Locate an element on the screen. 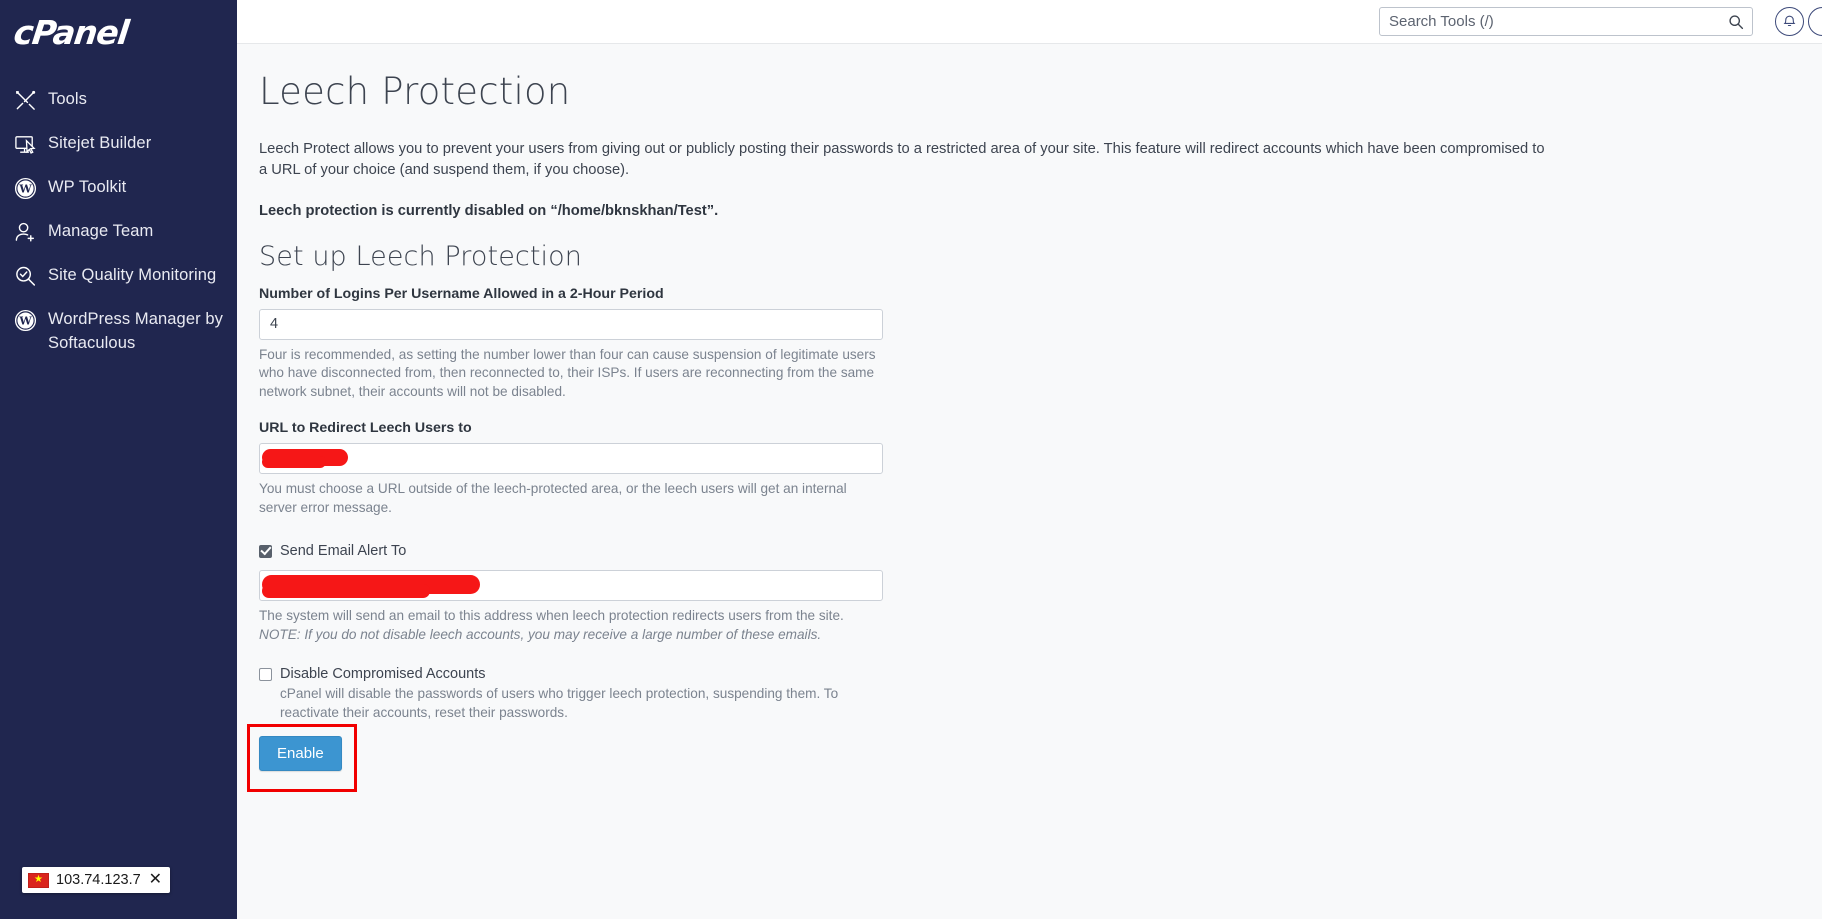 This screenshot has height=919, width=1822. disable-accounts-checkbox is located at coordinates (265, 674).